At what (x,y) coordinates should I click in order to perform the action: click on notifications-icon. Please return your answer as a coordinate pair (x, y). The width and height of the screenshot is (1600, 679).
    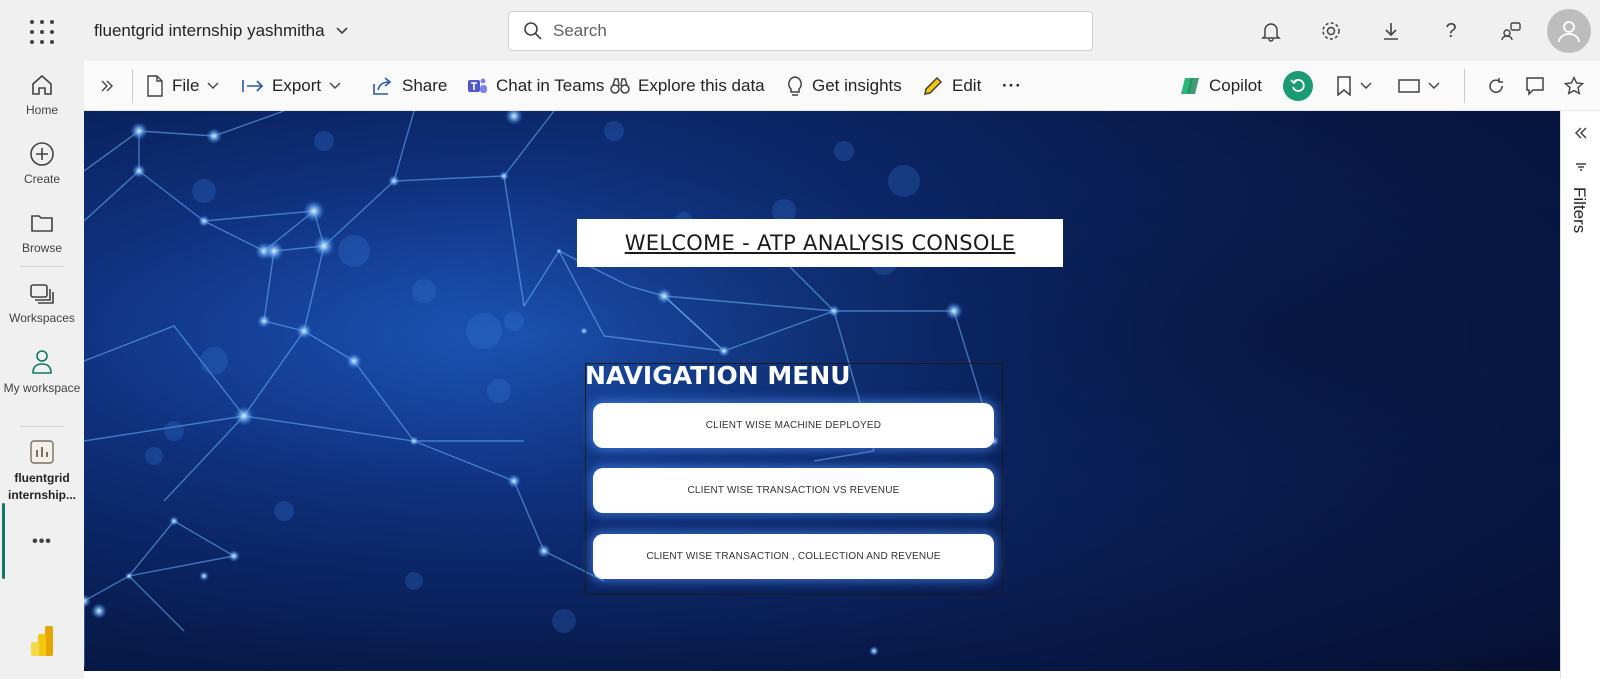
    Looking at the image, I should click on (1271, 31).